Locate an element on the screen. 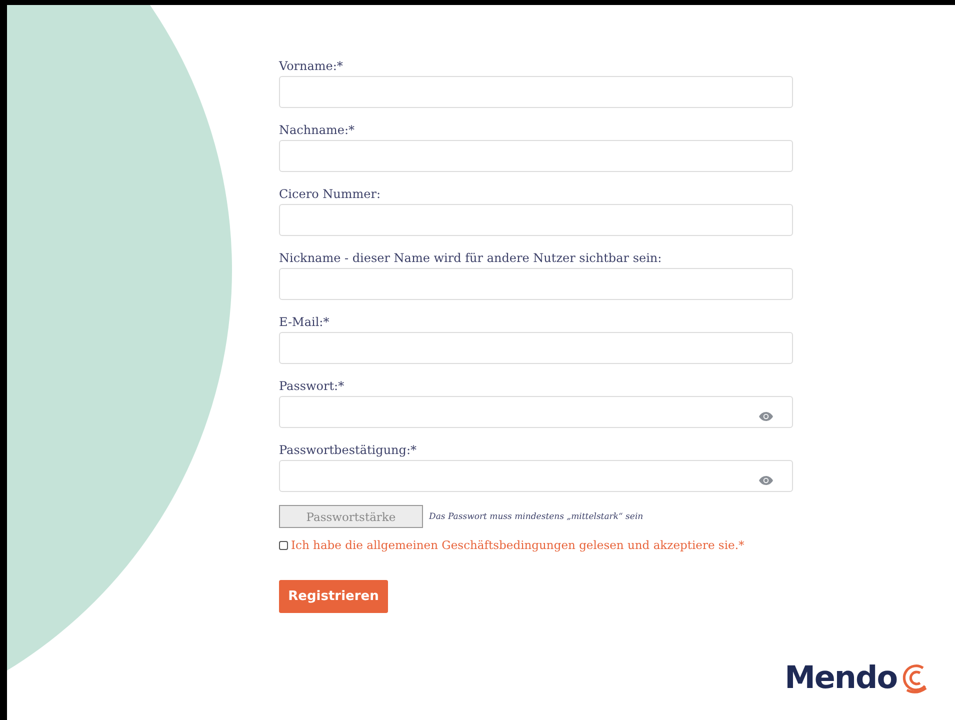  field-label: Cicero Nummer: is located at coordinates (330, 194).